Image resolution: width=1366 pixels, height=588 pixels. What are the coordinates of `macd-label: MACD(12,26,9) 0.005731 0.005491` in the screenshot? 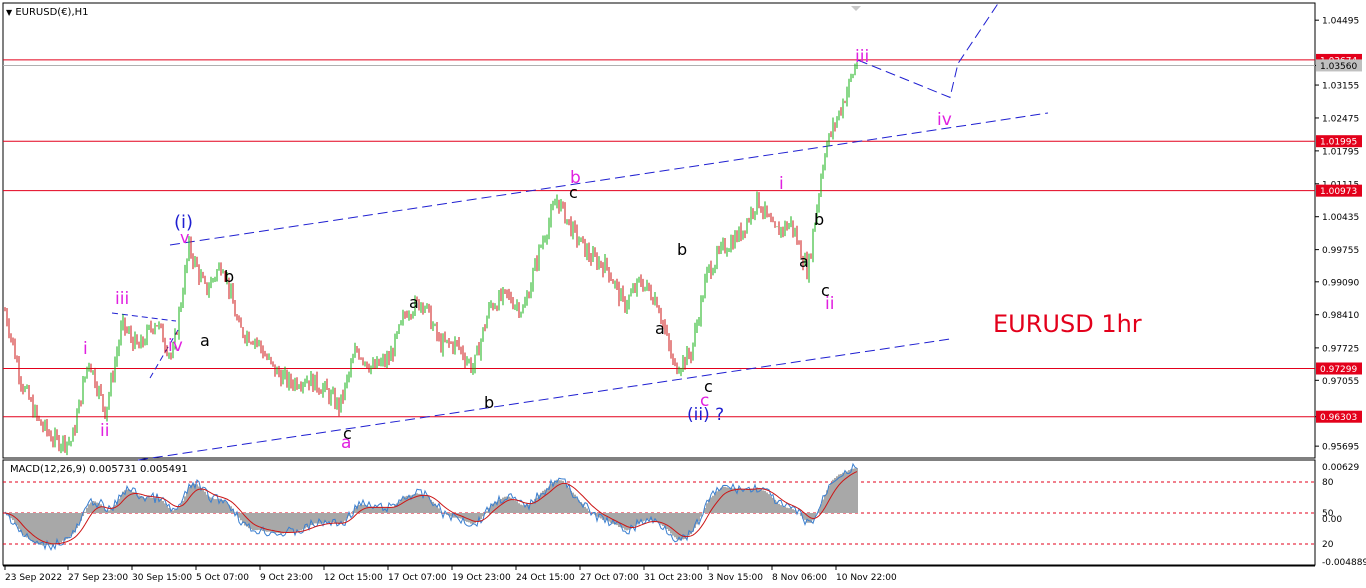 It's located at (99, 469).